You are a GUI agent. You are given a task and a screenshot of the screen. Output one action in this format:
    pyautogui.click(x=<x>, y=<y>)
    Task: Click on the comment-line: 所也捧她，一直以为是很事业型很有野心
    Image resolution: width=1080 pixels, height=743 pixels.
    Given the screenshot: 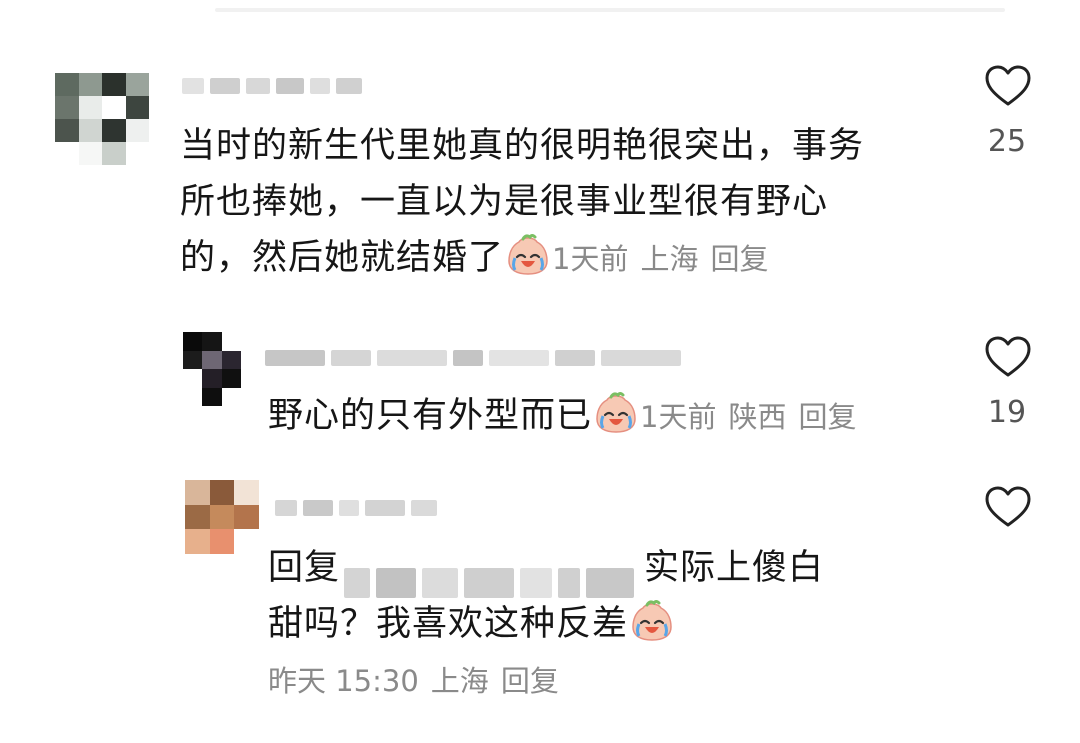 What is the action you would take?
    pyautogui.click(x=504, y=202)
    